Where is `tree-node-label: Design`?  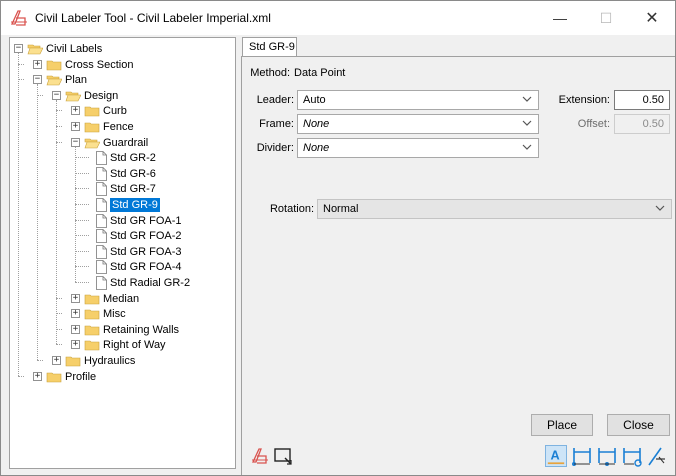
tree-node-label: Design is located at coordinates (101, 95).